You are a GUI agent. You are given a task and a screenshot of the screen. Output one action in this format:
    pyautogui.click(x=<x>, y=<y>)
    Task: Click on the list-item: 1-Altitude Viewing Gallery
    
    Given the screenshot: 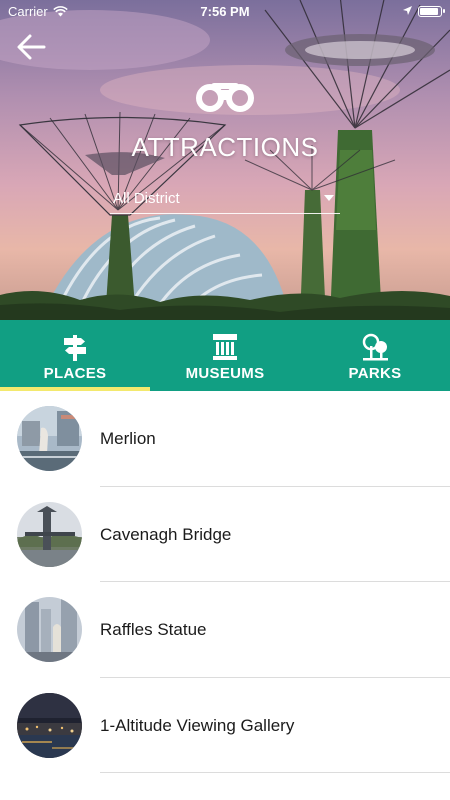 What is the action you would take?
    pyautogui.click(x=225, y=725)
    